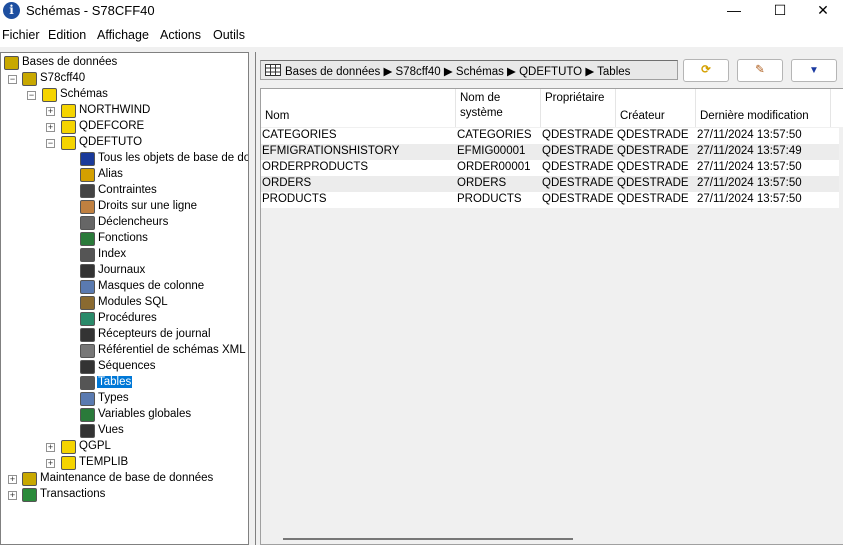 This screenshot has width=843, height=545. I want to click on tree-item: Index, so click(124, 255).